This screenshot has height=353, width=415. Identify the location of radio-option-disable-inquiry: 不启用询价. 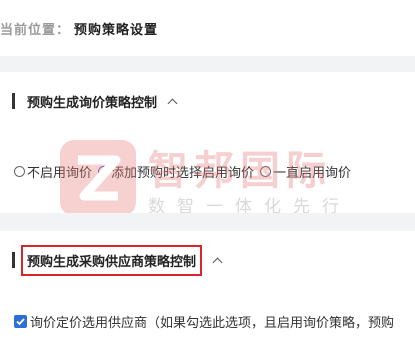
(53, 171).